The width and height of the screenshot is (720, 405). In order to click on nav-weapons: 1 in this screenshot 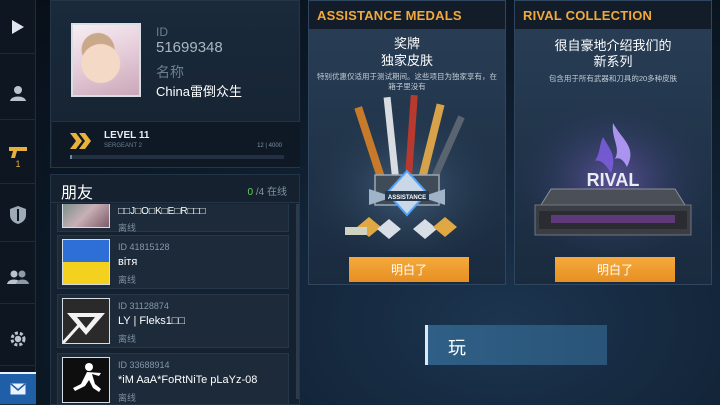, I will do `click(18, 157)`.